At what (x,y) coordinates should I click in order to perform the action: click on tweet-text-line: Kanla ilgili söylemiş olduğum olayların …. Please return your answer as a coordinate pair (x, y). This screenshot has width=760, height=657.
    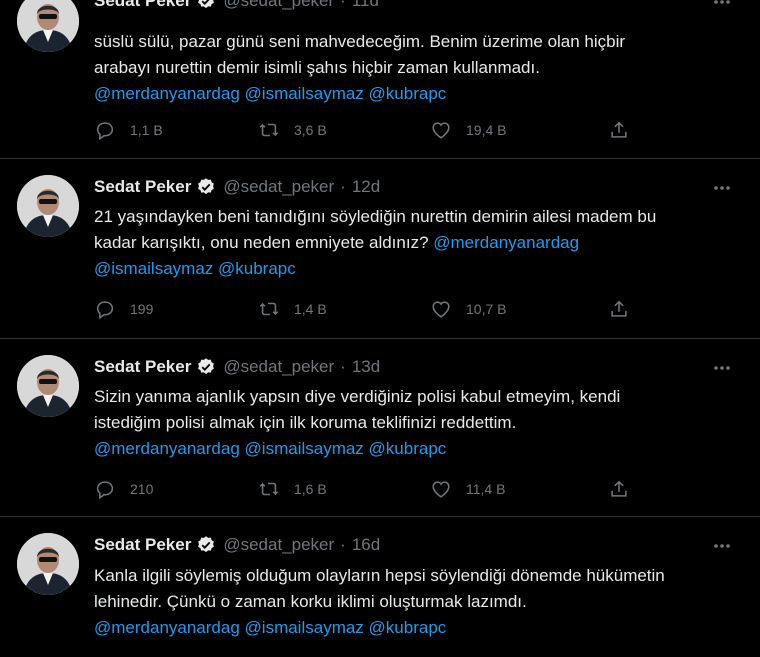
    Looking at the image, I should click on (379, 575).